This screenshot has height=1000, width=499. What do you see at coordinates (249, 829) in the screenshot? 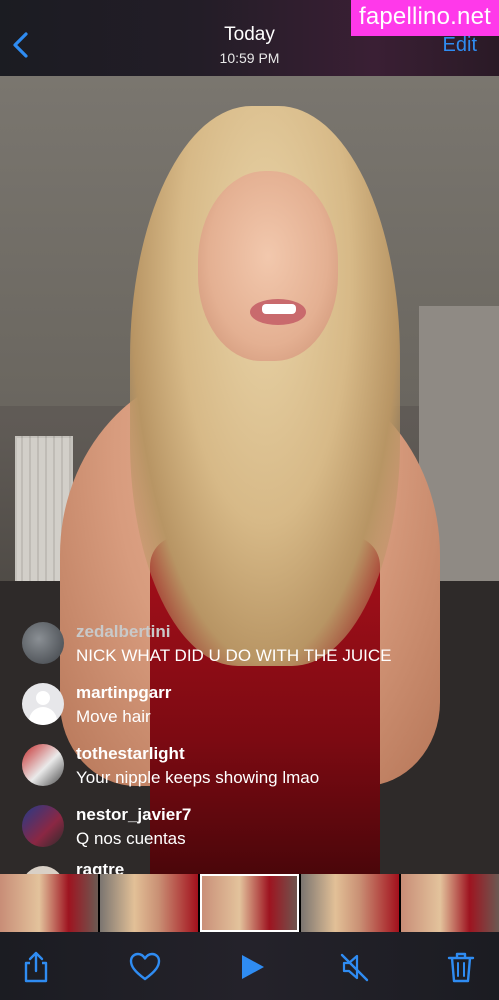
I see `comment-item: nestor_javier7 Q nos cuentas` at bounding box center [249, 829].